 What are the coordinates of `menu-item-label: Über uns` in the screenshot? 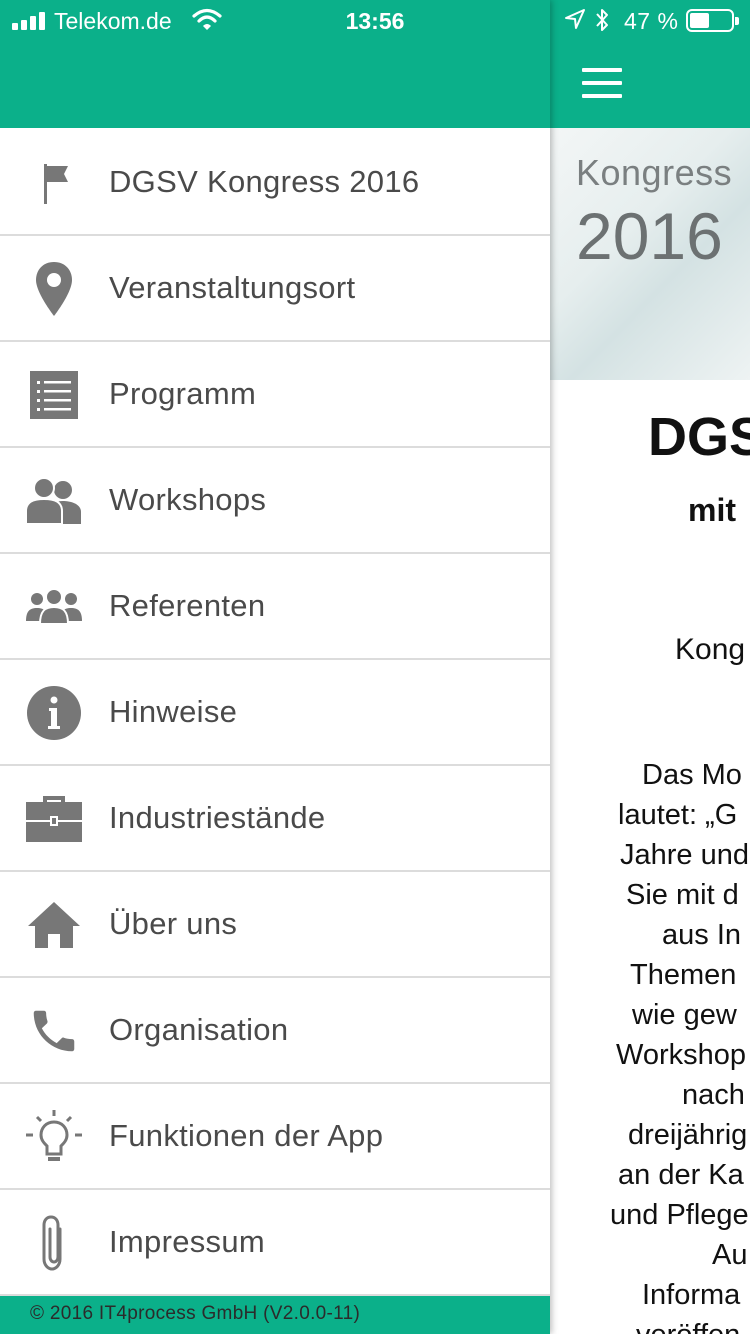 It's located at (173, 923).